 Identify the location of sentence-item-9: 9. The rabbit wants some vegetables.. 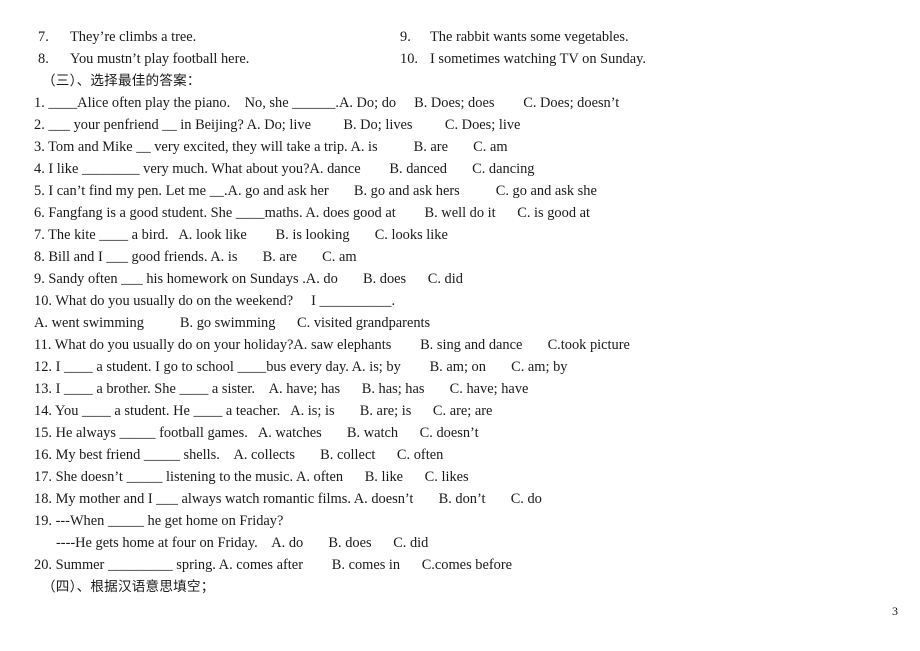
(646, 37).